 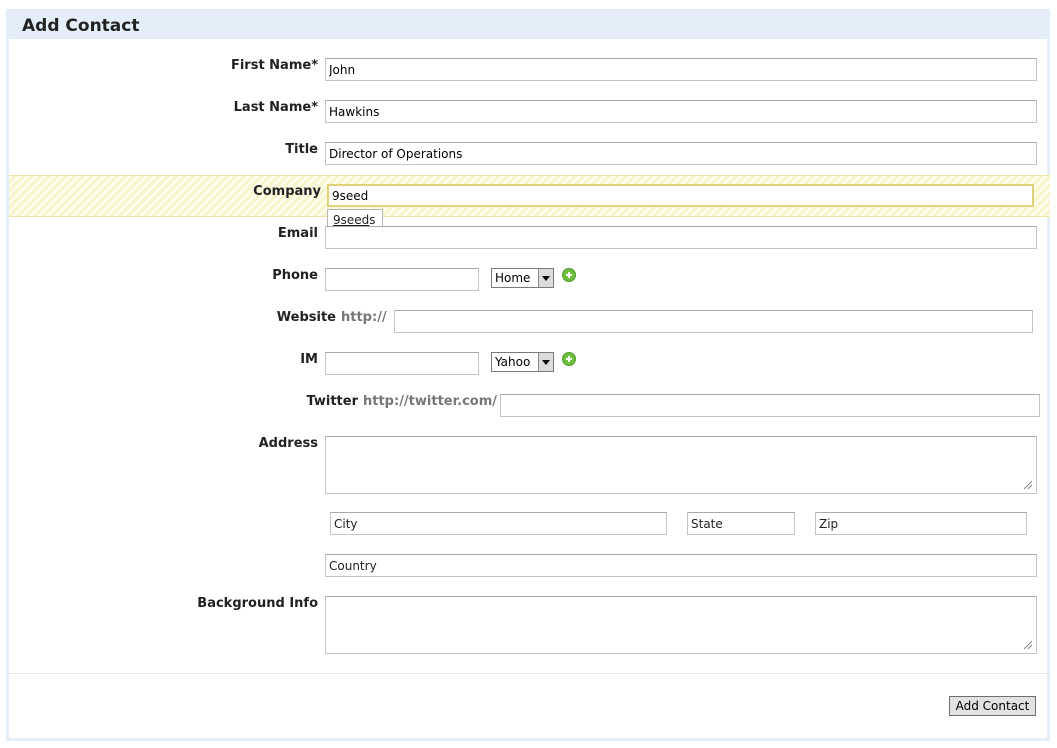 I want to click on im-input, so click(x=402, y=363).